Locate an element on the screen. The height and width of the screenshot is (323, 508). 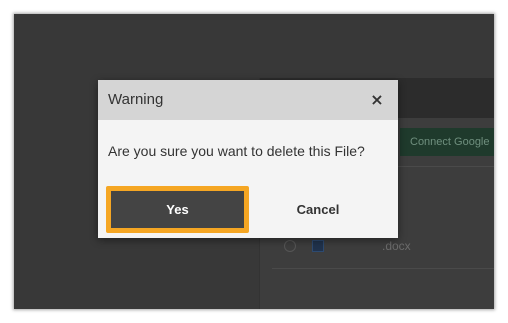
dialog-header: Warning × is located at coordinates (248, 100).